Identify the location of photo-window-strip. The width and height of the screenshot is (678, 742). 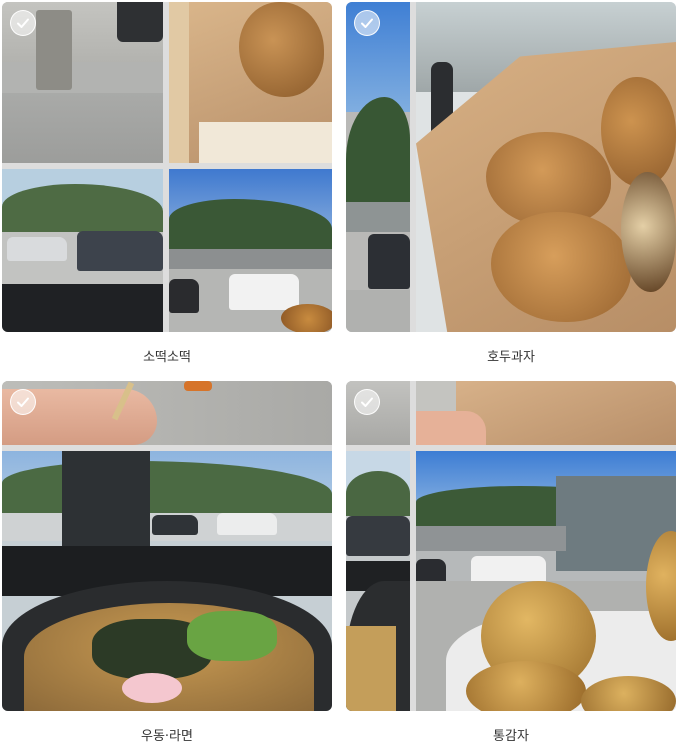
(378, 581).